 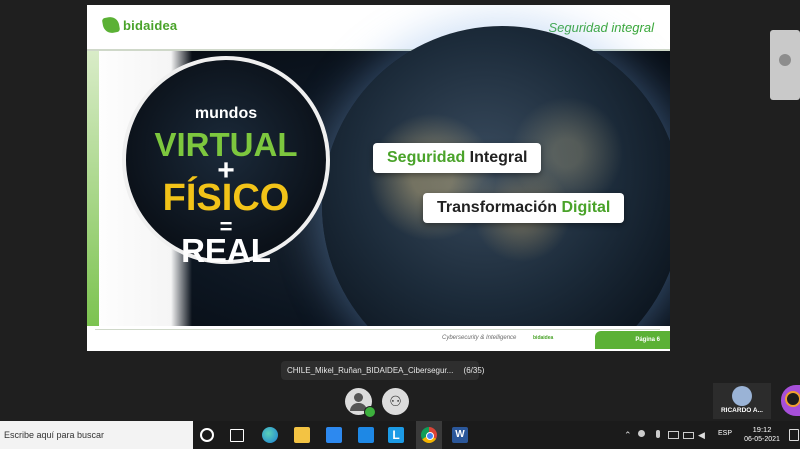 I want to click on page-number: Página 6, so click(x=632, y=340).